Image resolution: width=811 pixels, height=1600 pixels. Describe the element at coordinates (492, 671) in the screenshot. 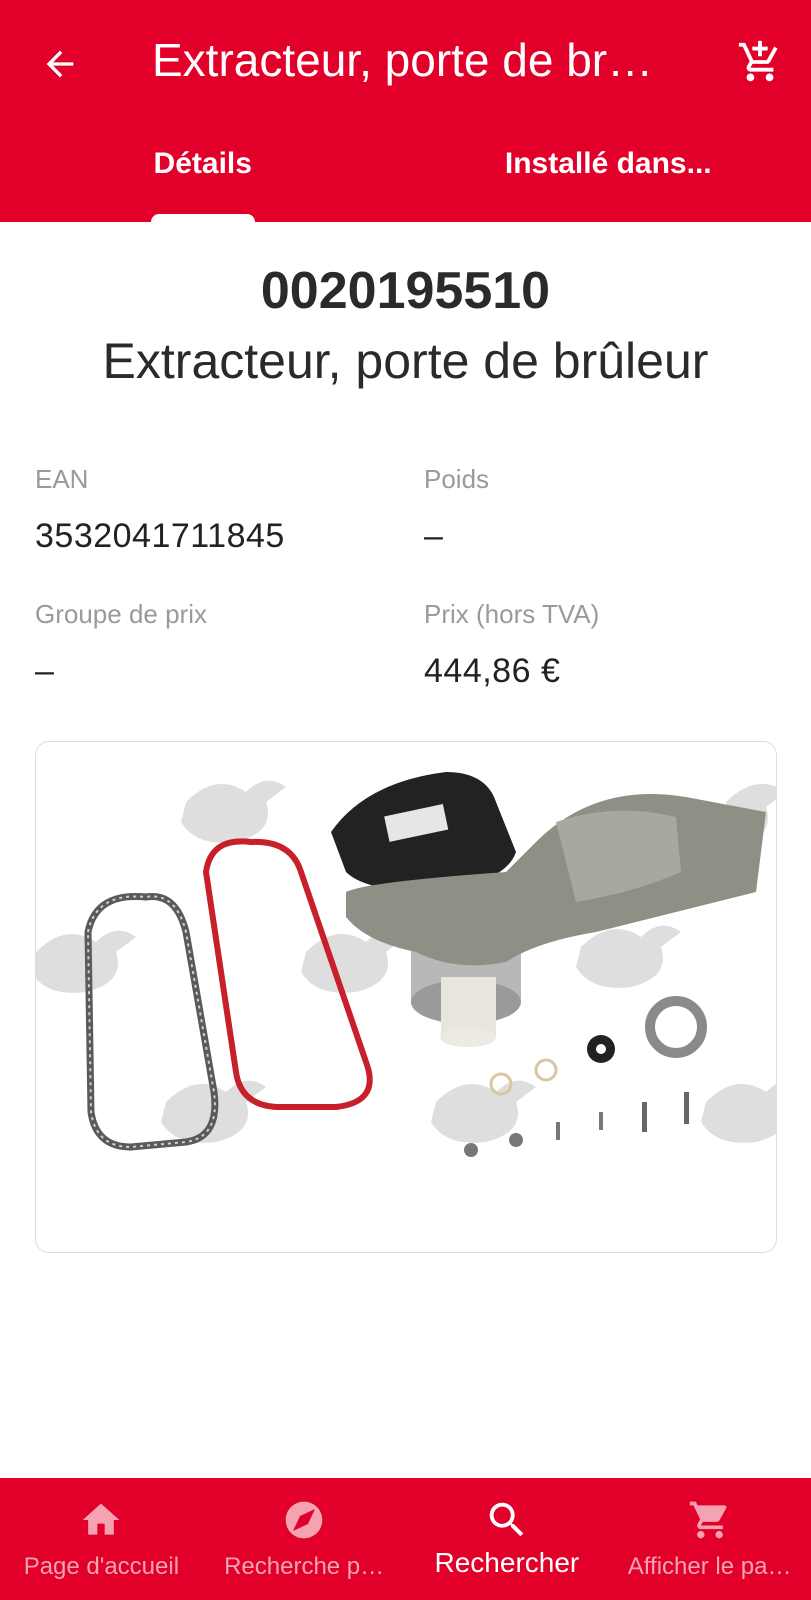

I see `field-value: 444,86 €` at that location.